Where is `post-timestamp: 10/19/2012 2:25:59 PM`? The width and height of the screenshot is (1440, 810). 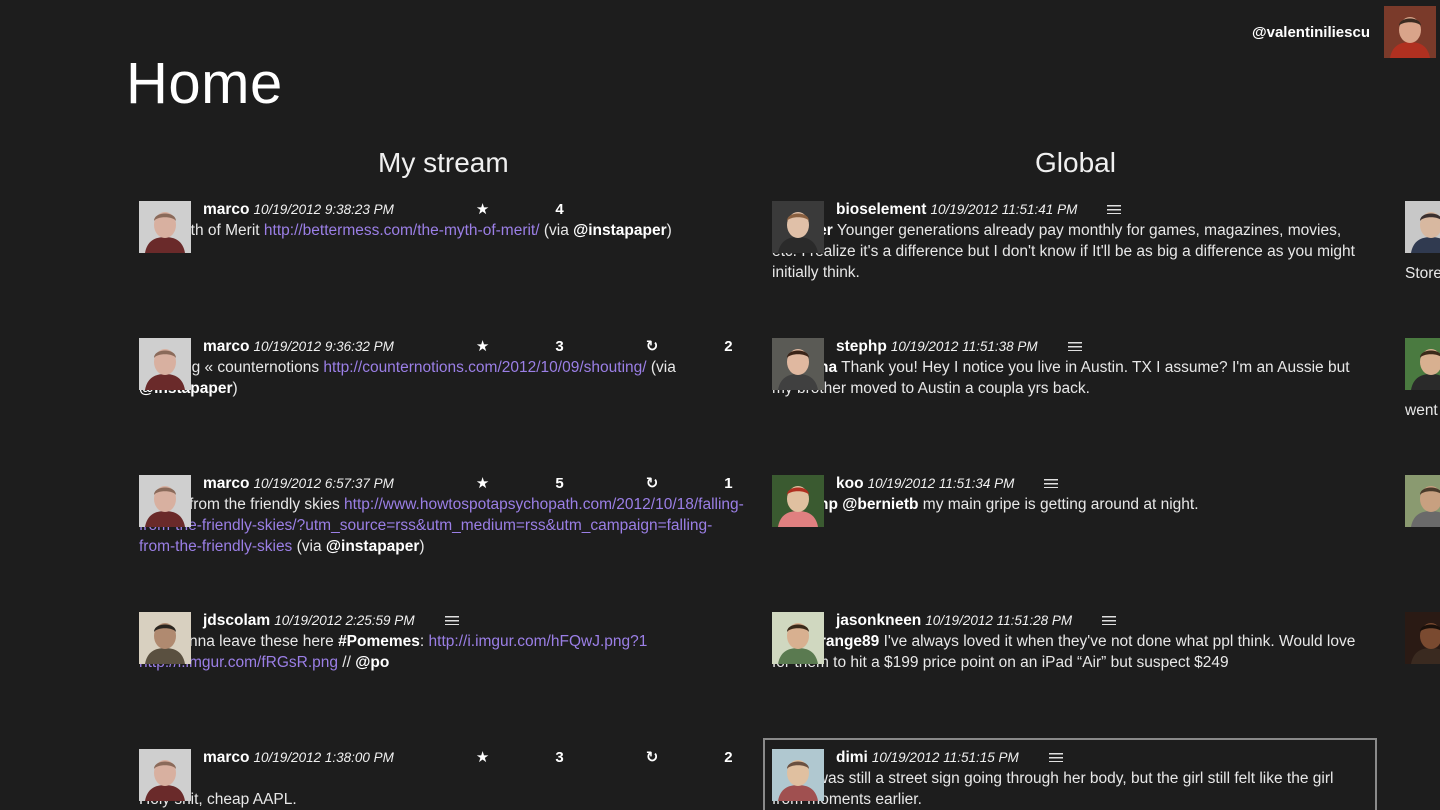 post-timestamp: 10/19/2012 2:25:59 PM is located at coordinates (344, 620).